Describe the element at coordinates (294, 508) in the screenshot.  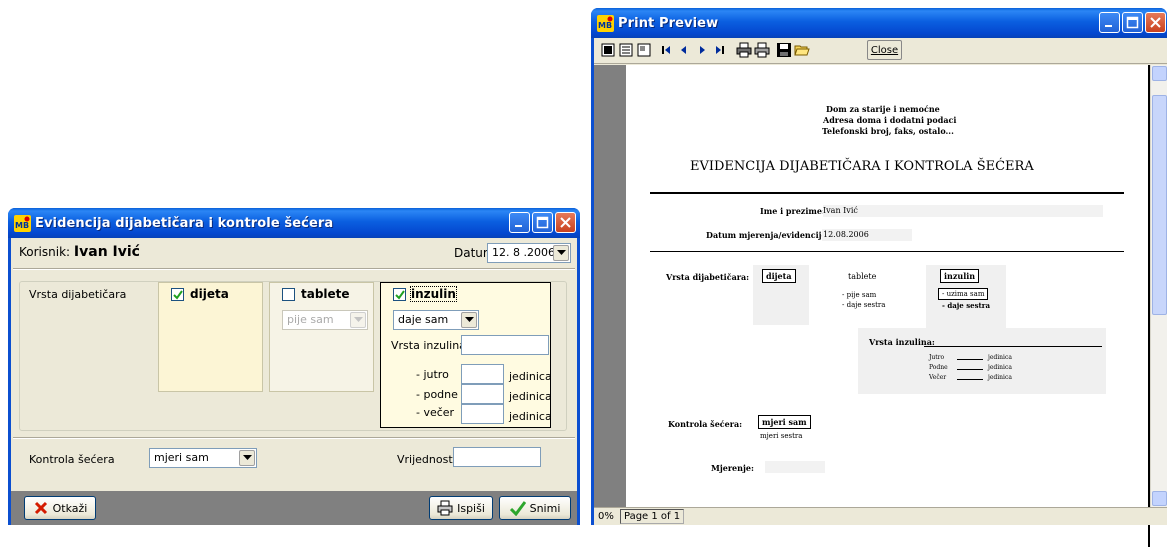
I see `button-bar: Otkaži Ispiši Snimi` at that location.